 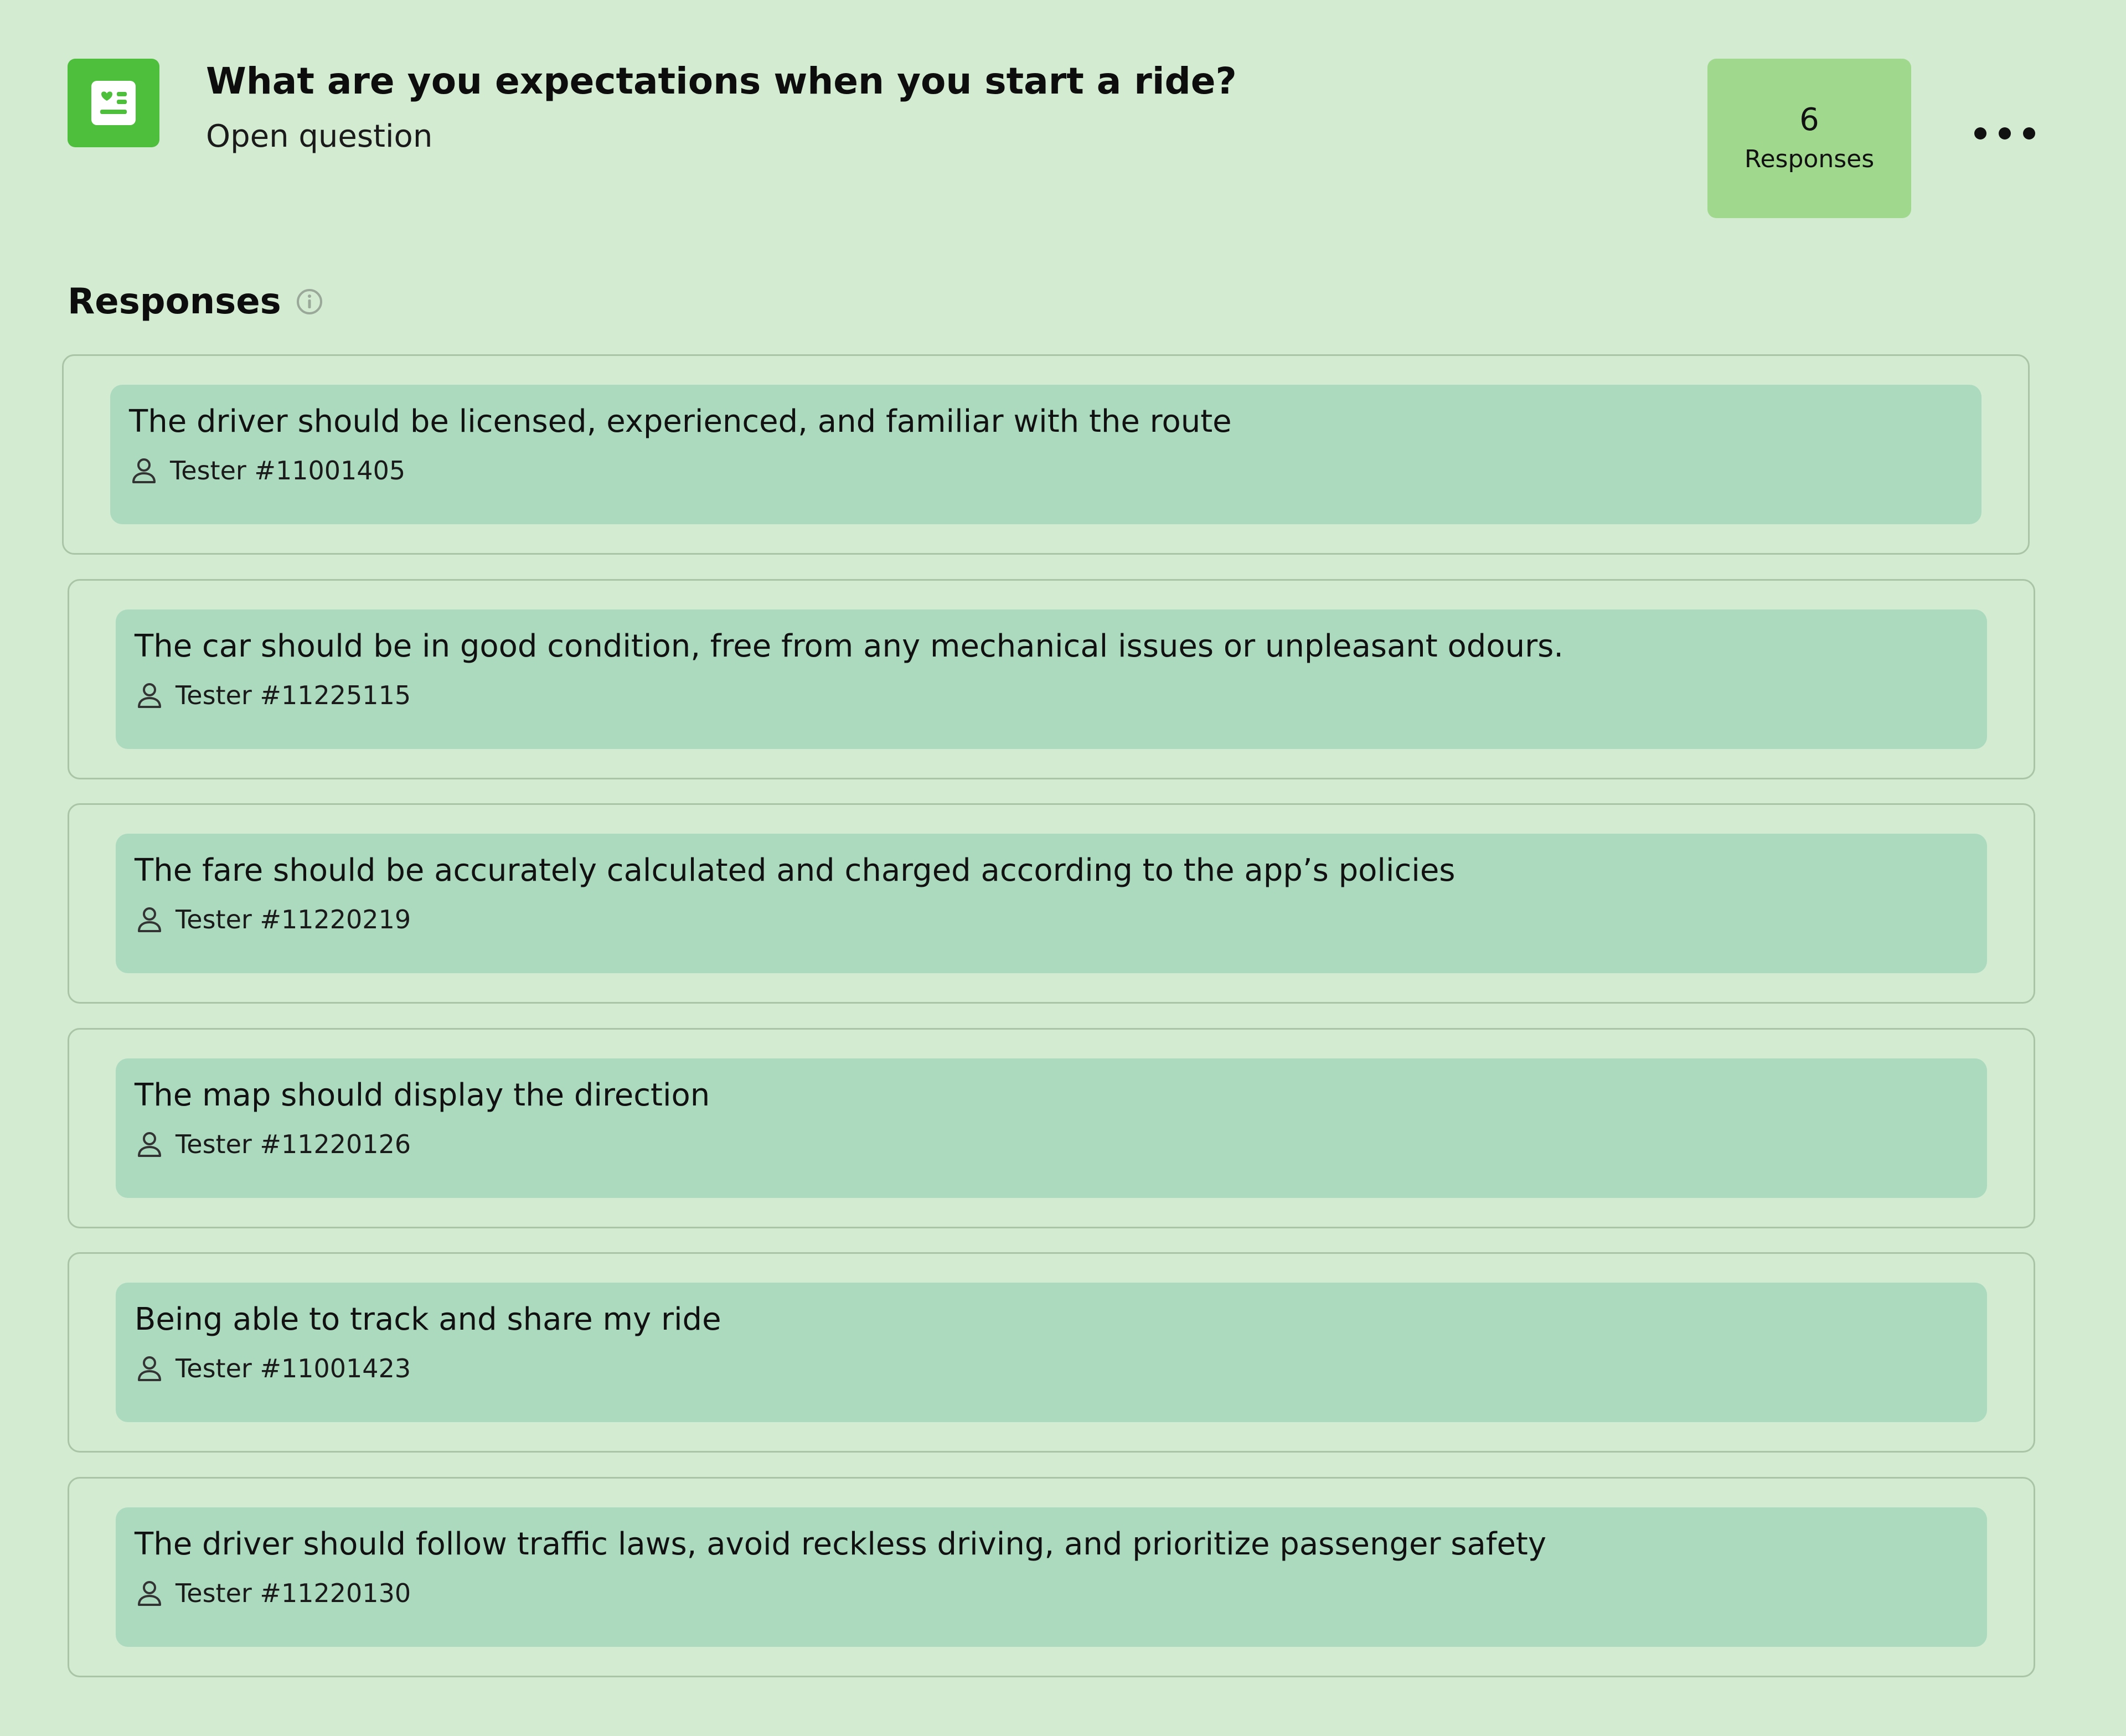 I want to click on tester-label: Tester #11220219, so click(x=273, y=919).